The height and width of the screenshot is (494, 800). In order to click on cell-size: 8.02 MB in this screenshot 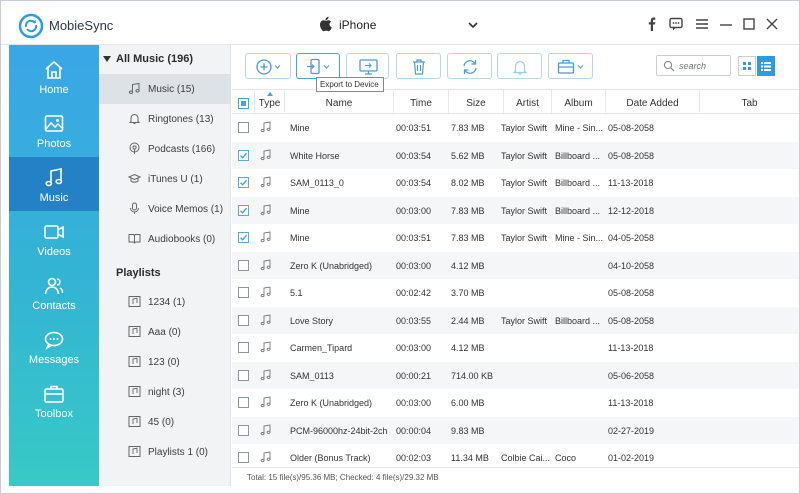, I will do `click(468, 183)`.